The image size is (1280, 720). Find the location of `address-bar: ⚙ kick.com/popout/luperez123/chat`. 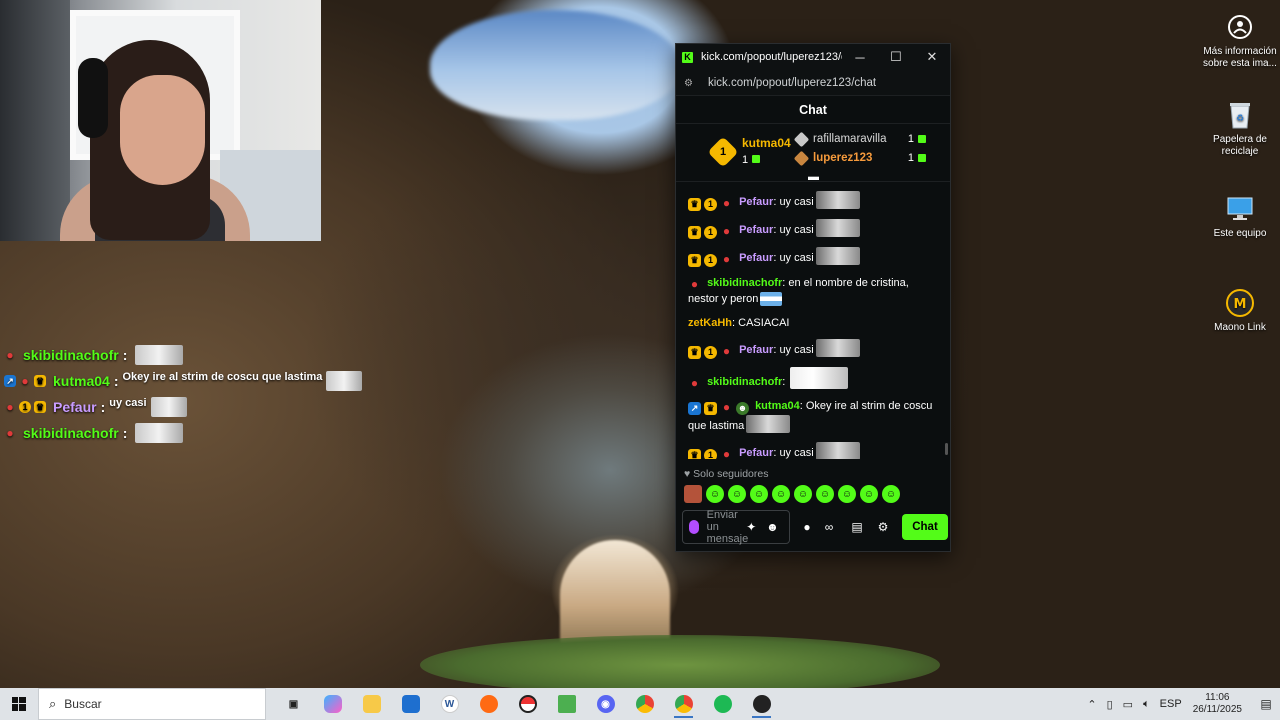

address-bar: ⚙ kick.com/popout/luperez123/chat is located at coordinates (813, 83).